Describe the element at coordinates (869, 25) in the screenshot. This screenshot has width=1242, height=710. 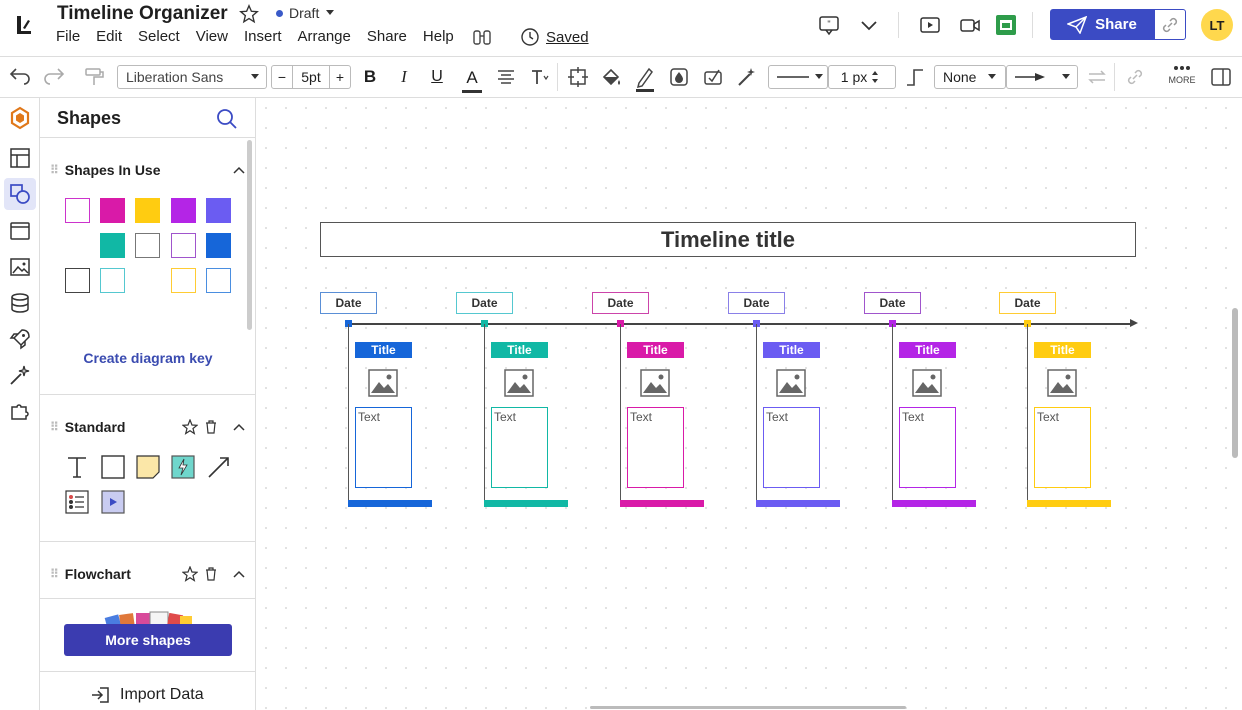
I see `chevron-down-icon` at that location.